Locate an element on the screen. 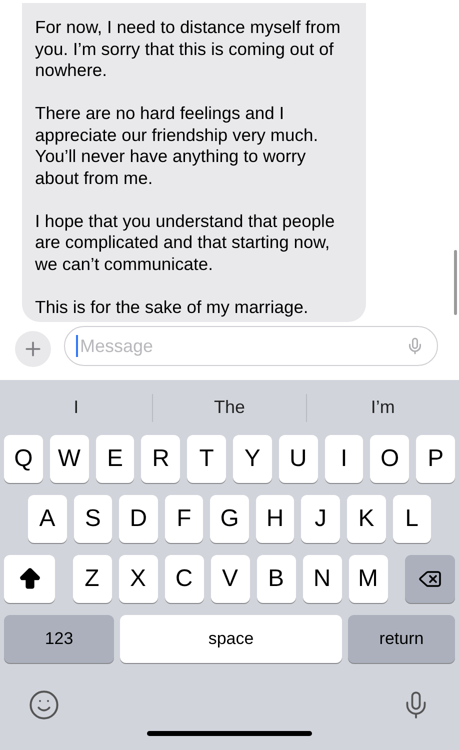 The height and width of the screenshot is (750, 459). emoji-icon is located at coordinates (44, 705).